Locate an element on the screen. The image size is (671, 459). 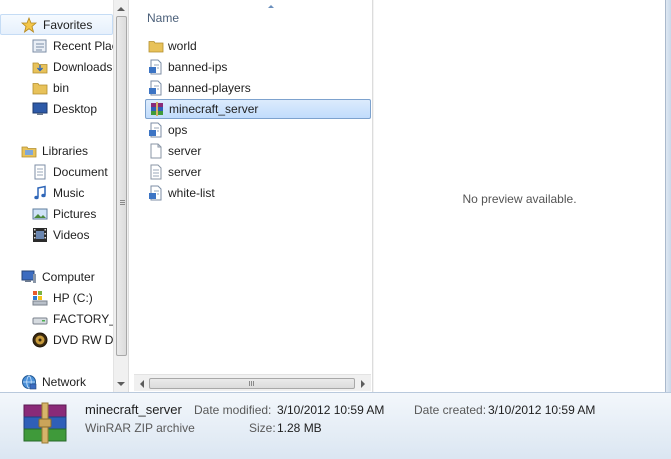
nav-item-documents: Document is located at coordinates (56, 171).